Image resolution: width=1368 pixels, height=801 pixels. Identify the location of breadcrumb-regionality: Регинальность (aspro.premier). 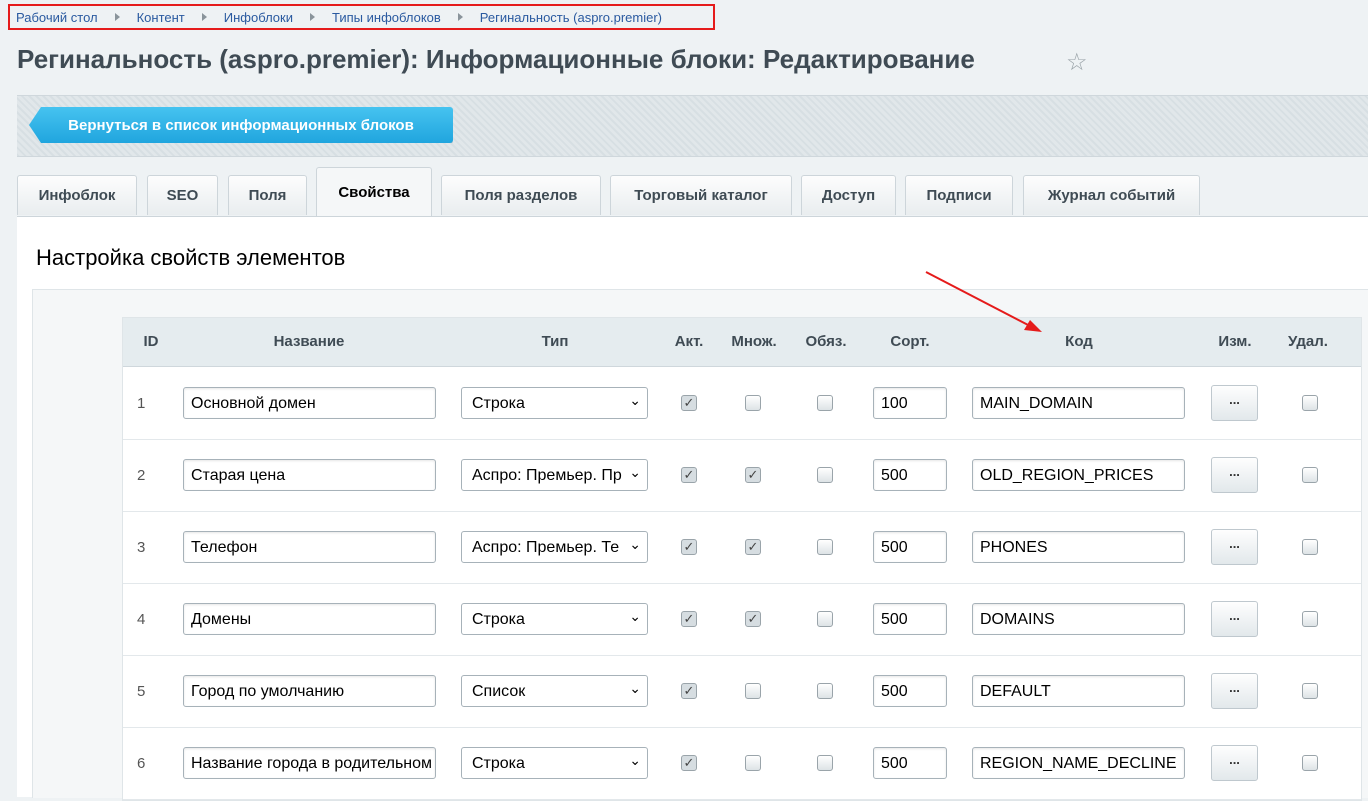
(571, 17).